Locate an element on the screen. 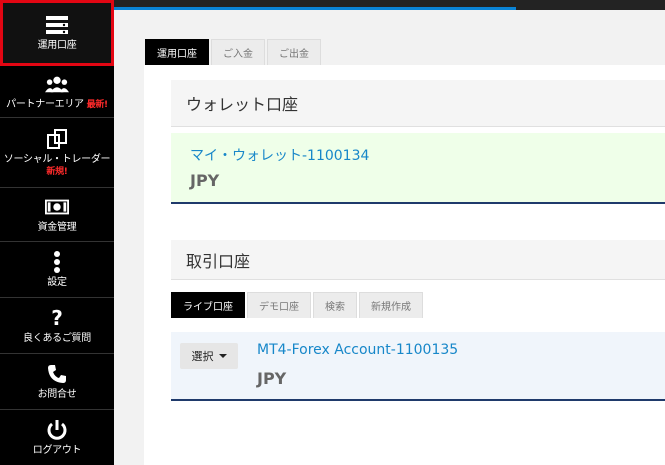 The height and width of the screenshot is (465, 665). new-badge: 最新! is located at coordinates (97, 105).